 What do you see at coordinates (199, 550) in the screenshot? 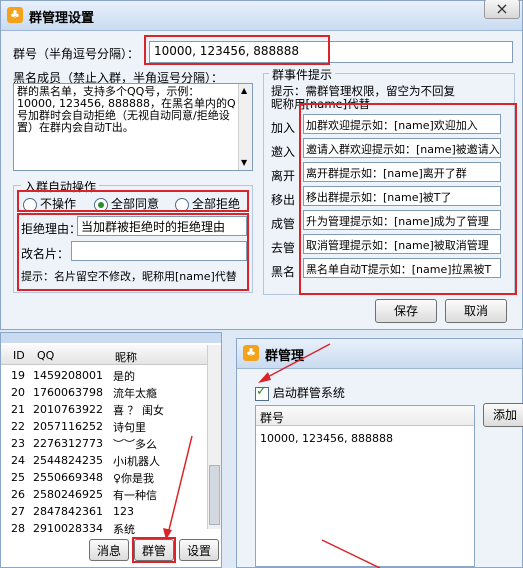
I see `settings-button: 设置` at bounding box center [199, 550].